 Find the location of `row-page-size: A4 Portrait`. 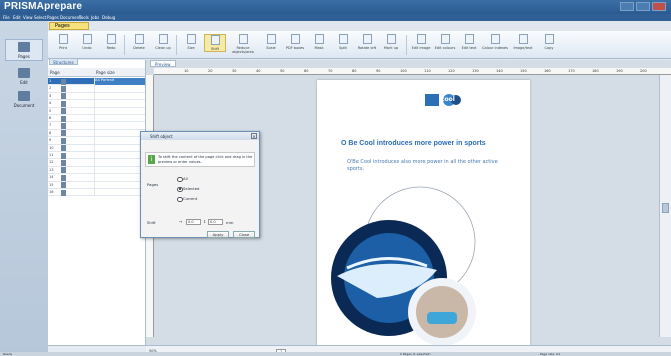

row-page-size: A4 Portrait is located at coordinates (119, 82).